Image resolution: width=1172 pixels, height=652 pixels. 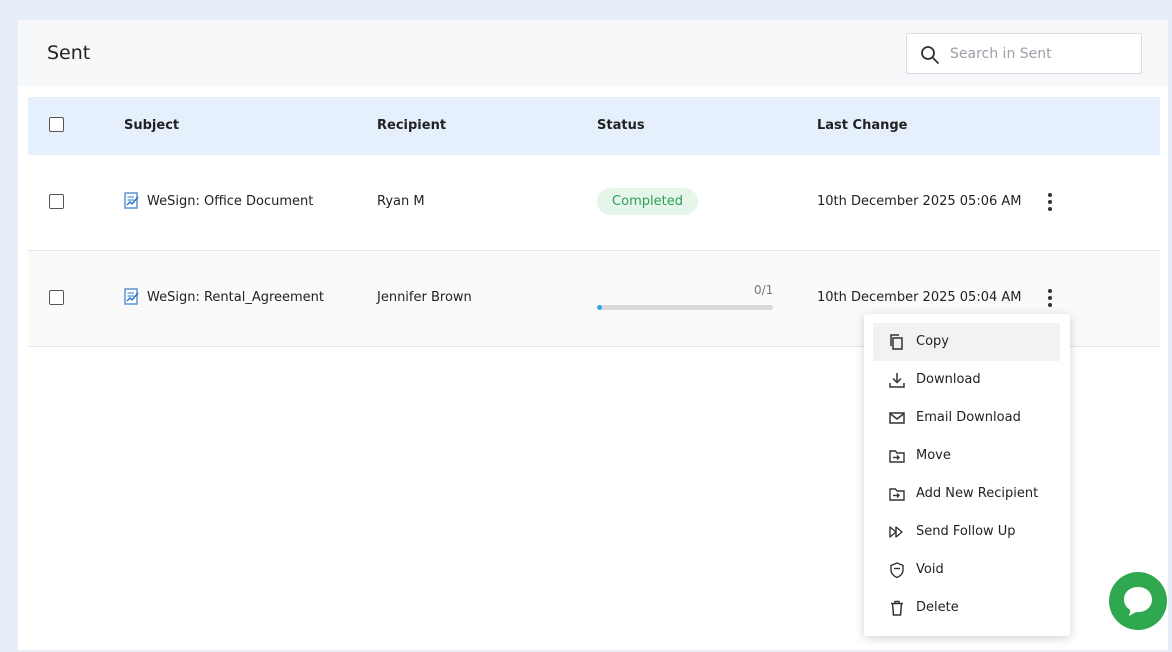 What do you see at coordinates (56, 124) in the screenshot?
I see `select-all-checkbox` at bounding box center [56, 124].